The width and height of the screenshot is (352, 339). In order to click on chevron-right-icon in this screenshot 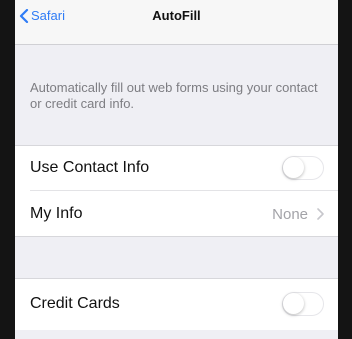, I will do `click(320, 214)`.